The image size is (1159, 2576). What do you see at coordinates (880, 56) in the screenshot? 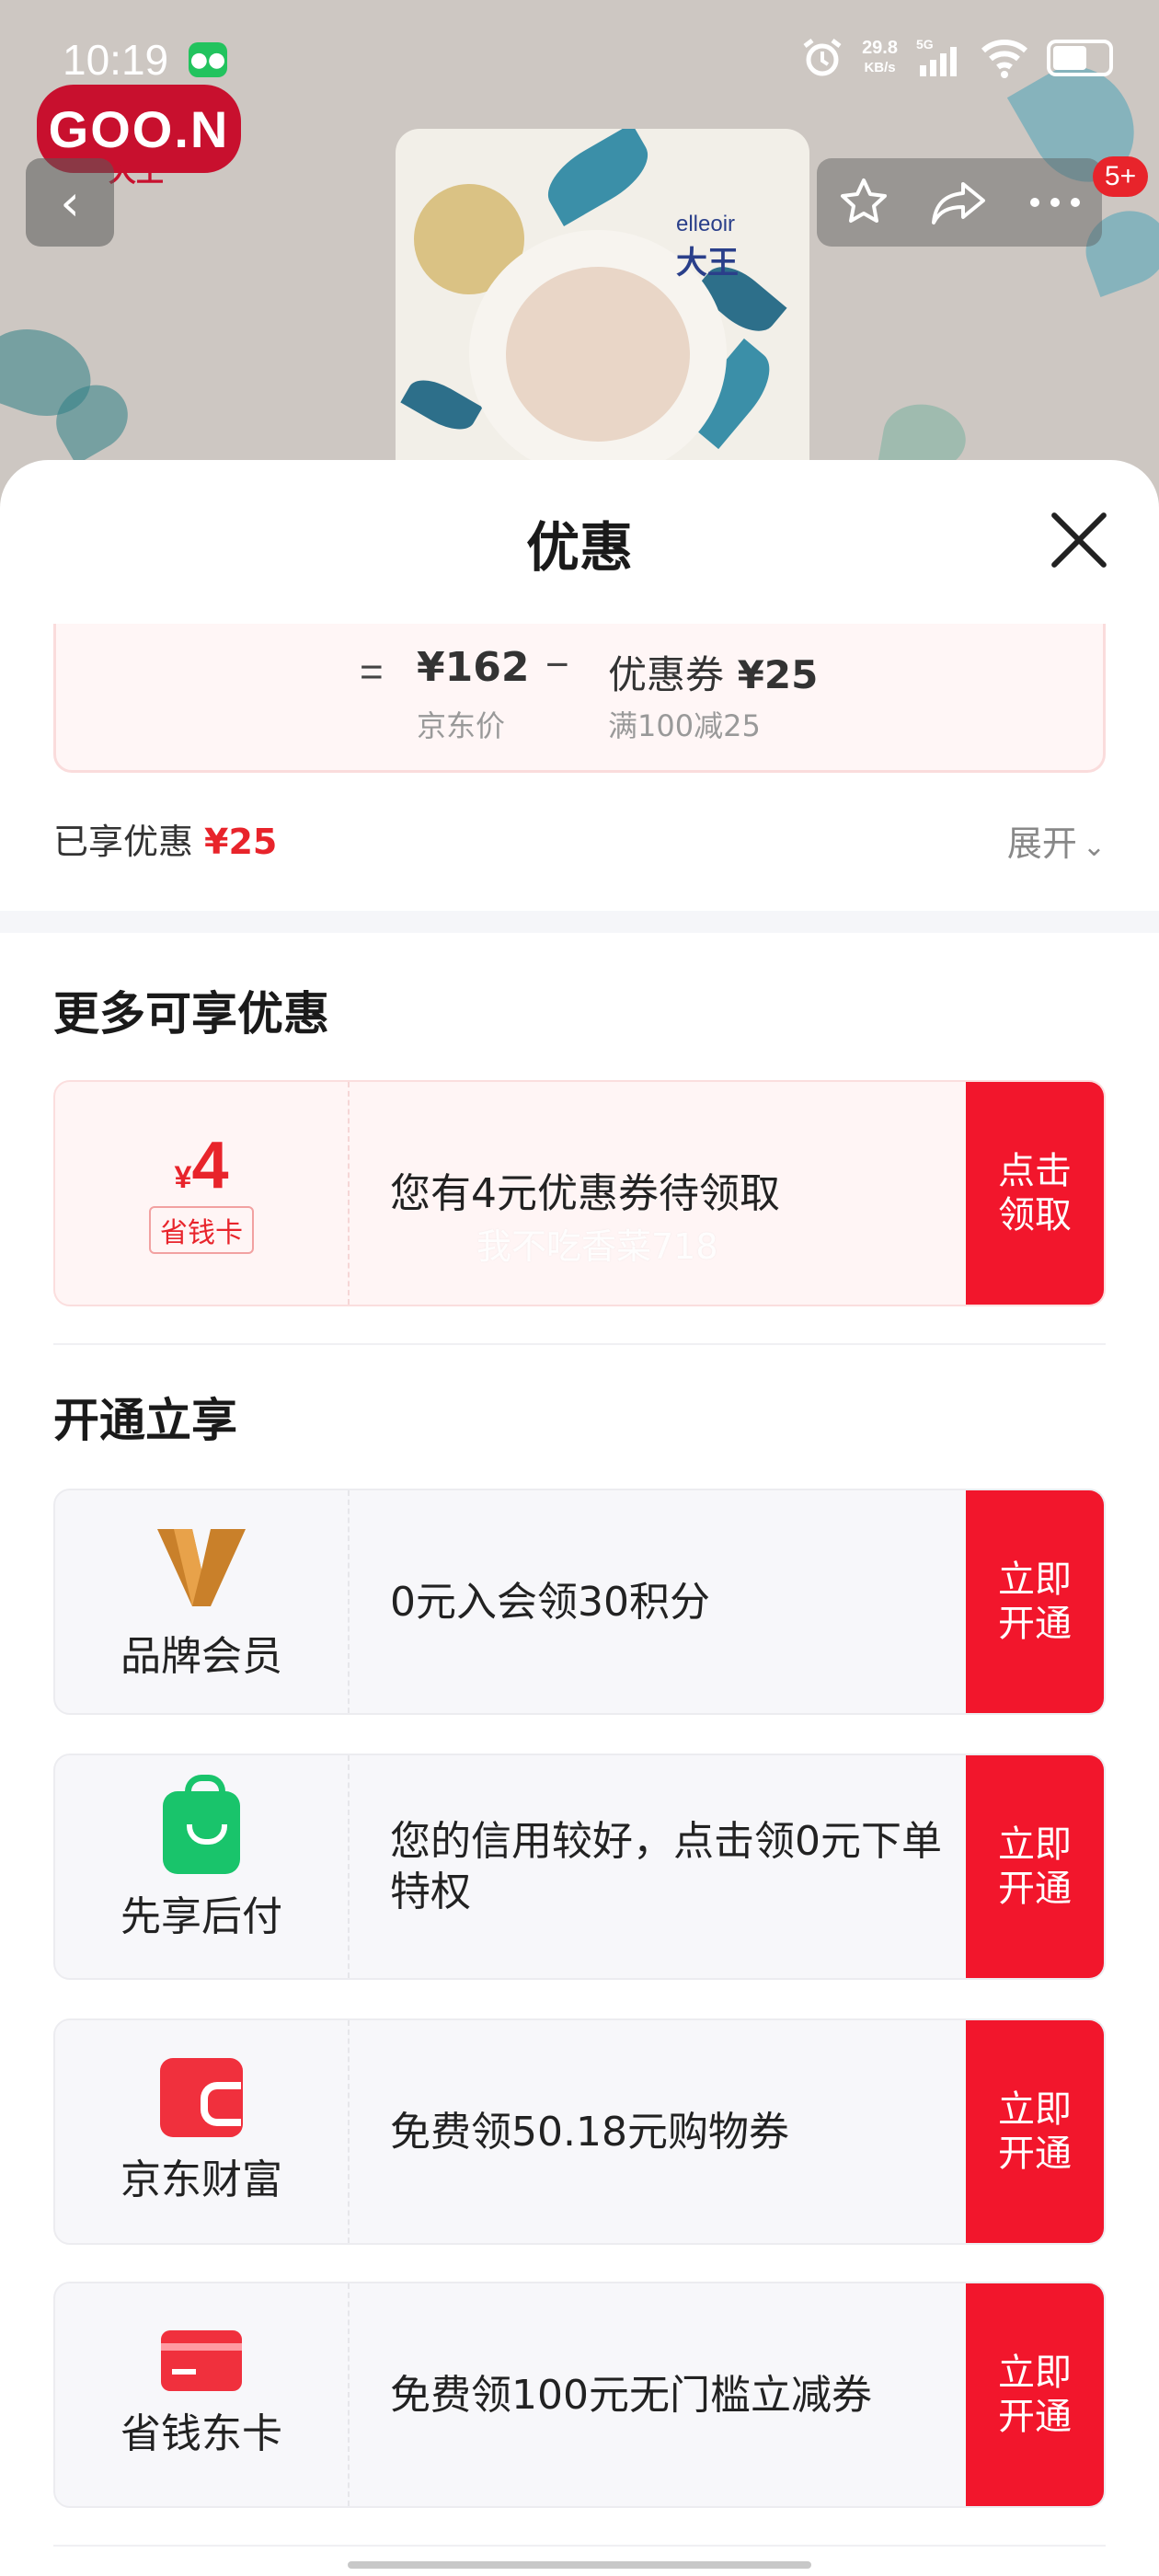
I see `network-speed: 29.8 KB/s` at bounding box center [880, 56].